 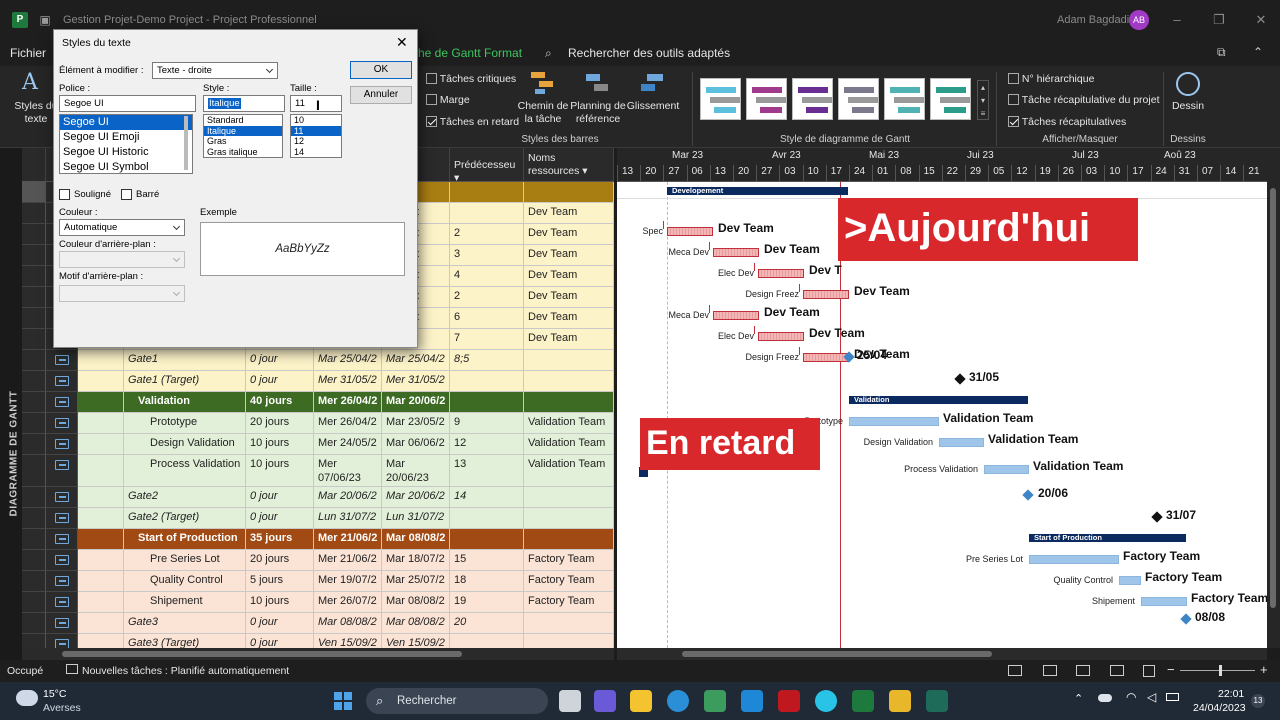 What do you see at coordinates (487, 255) in the screenshot?
I see `cell-pred: 3` at bounding box center [487, 255].